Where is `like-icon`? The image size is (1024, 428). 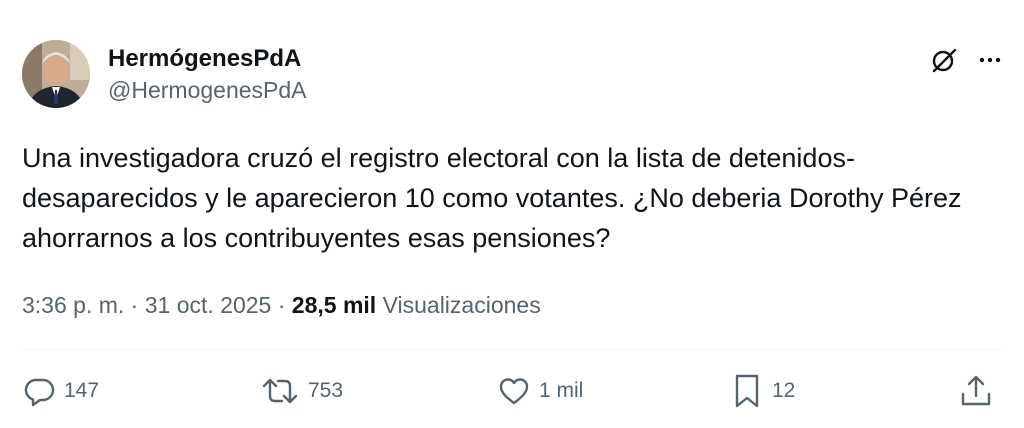
like-icon is located at coordinates (514, 391).